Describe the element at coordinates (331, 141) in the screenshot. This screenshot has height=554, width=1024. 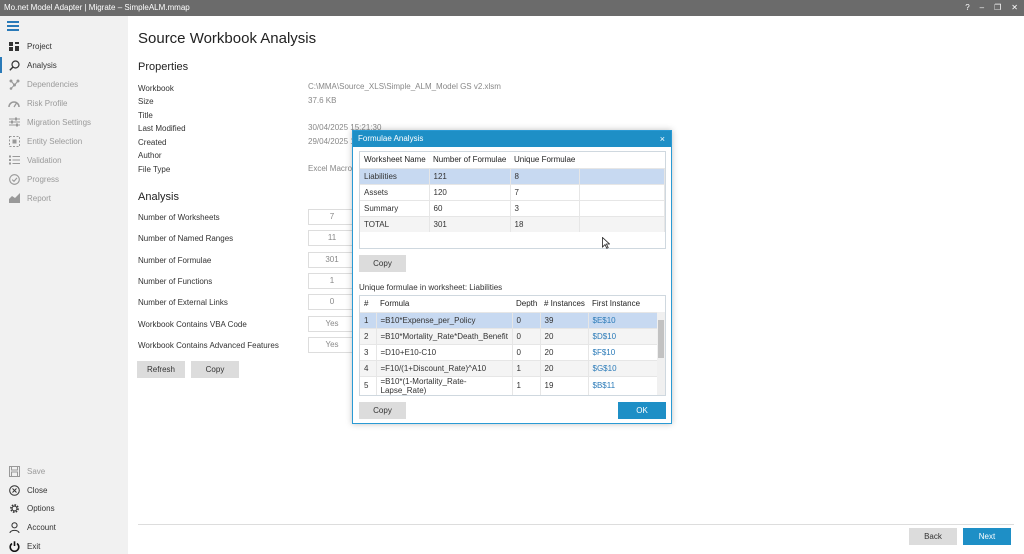
I see `property-value: 29/04/2025 1` at that location.